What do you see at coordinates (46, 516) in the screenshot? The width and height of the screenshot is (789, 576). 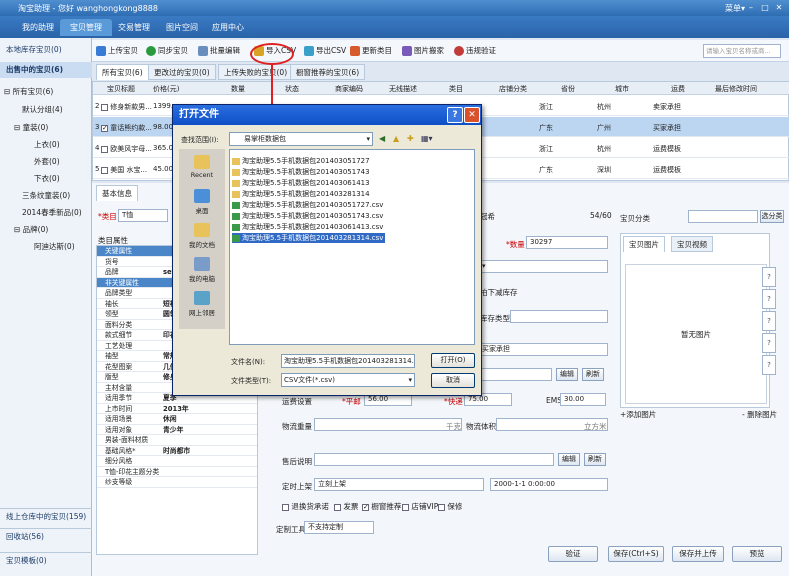 I see `sidebar-warehouse: 线上仓库中的宝贝(159)` at bounding box center [46, 516].